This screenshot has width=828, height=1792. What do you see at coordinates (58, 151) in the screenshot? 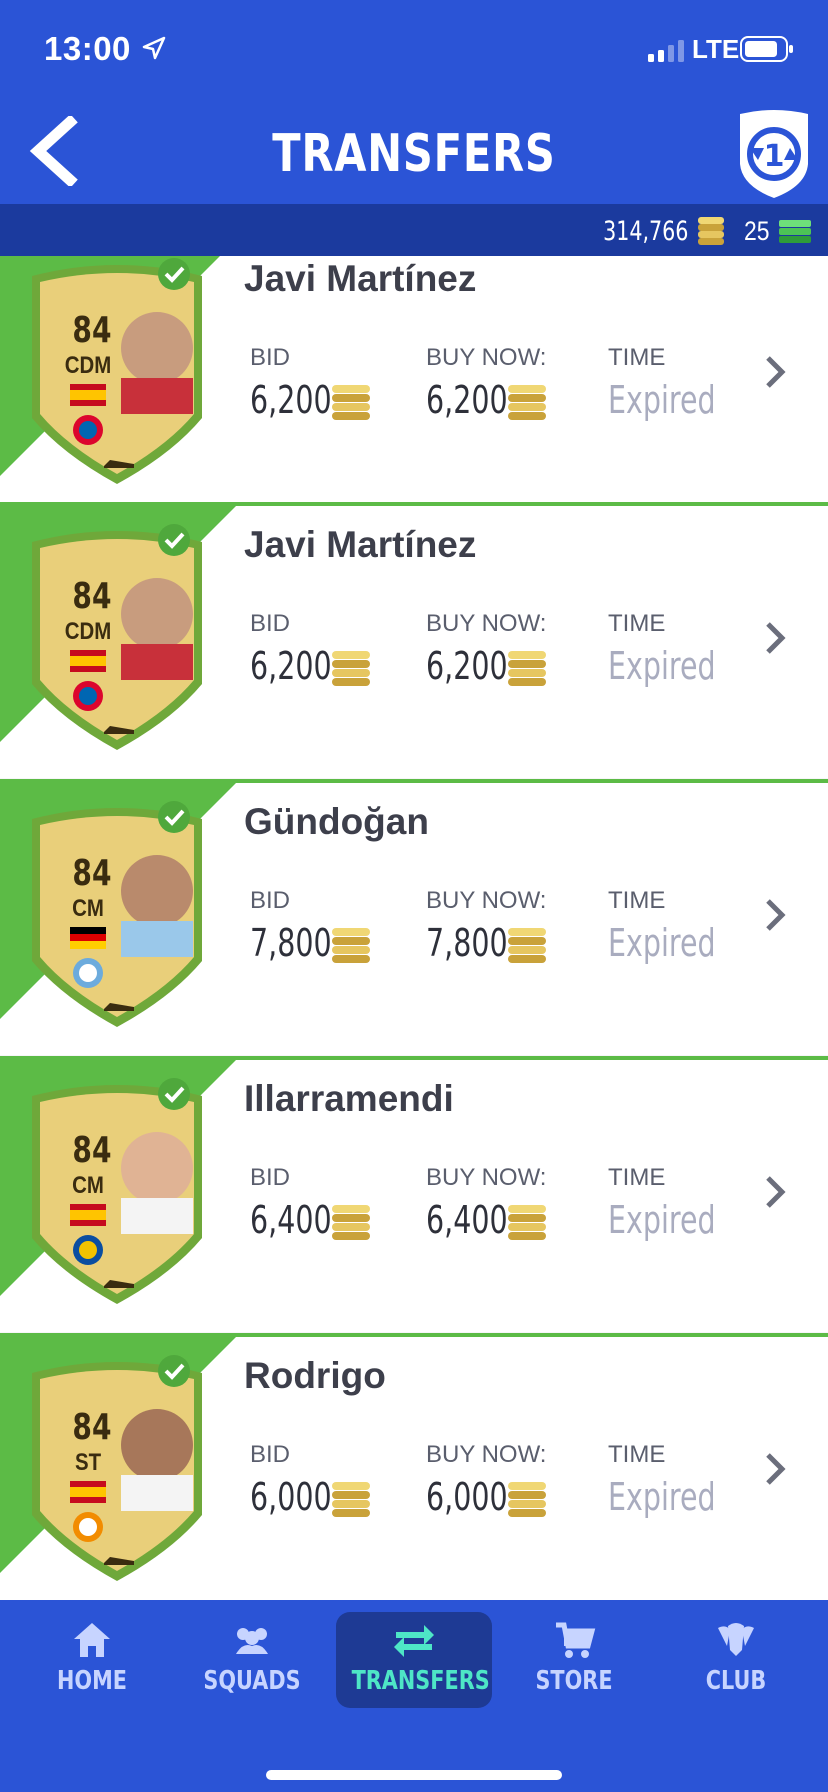
I see `back-icon` at bounding box center [58, 151].